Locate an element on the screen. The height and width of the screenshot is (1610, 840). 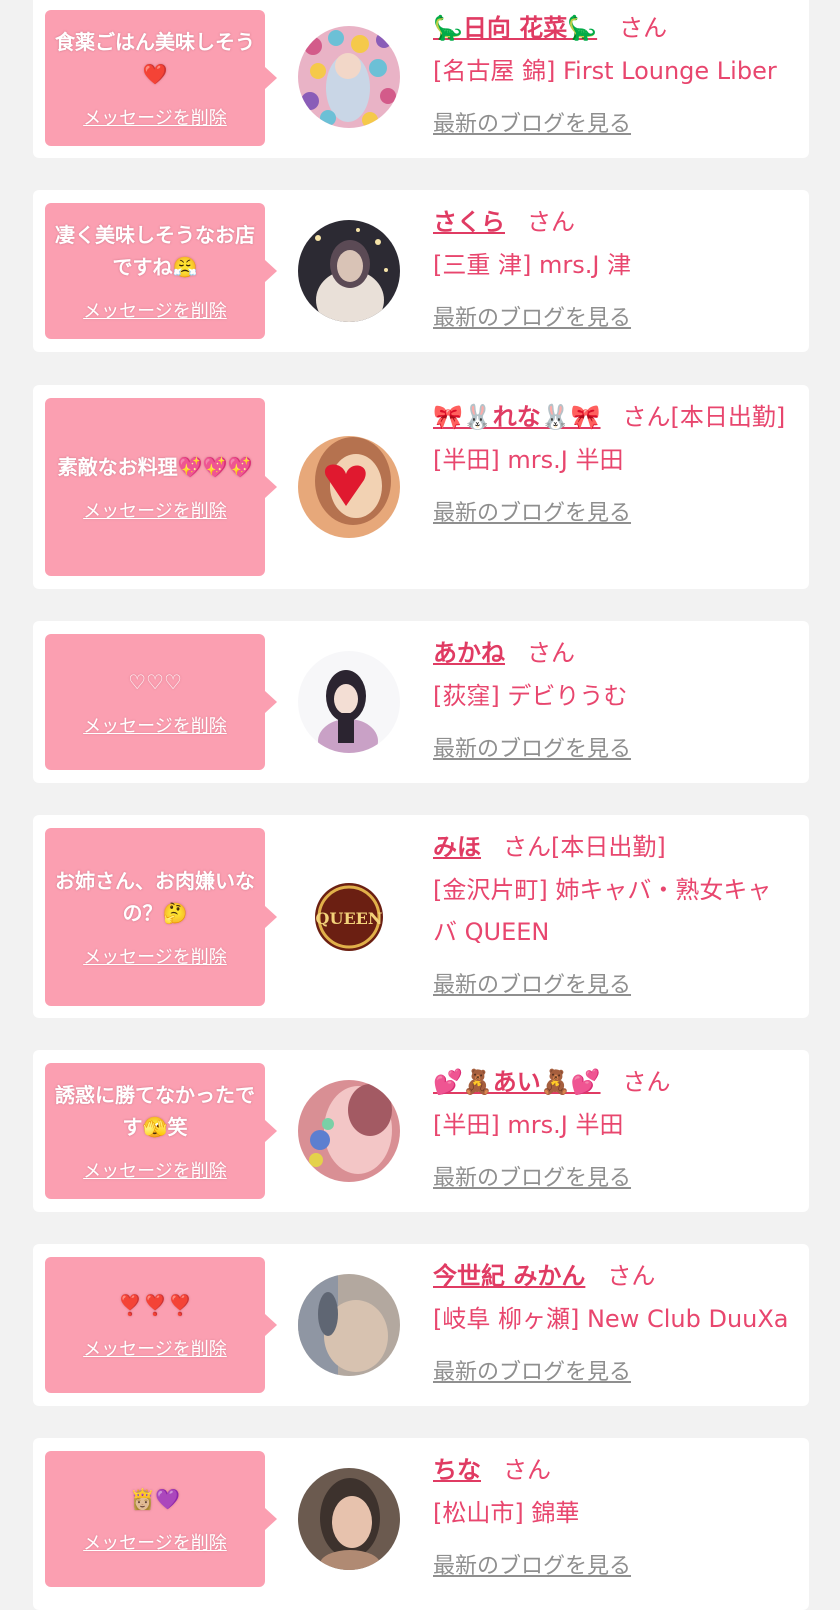
cast-info: 💕🧸あい🧸💕 さん [半田] mrs.J 半田 最新のブログを見る is located at coordinates (613, 1127).